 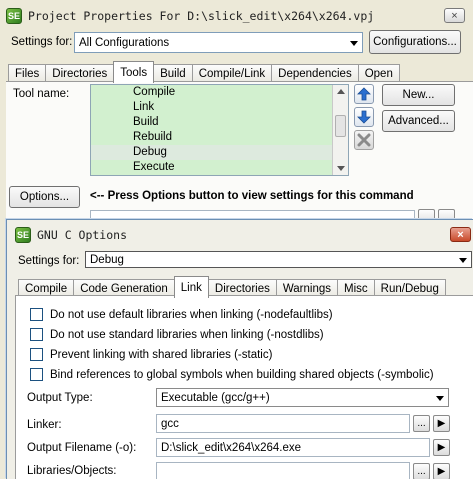 I want to click on libraries-menu-button: ▶, so click(x=441, y=471).